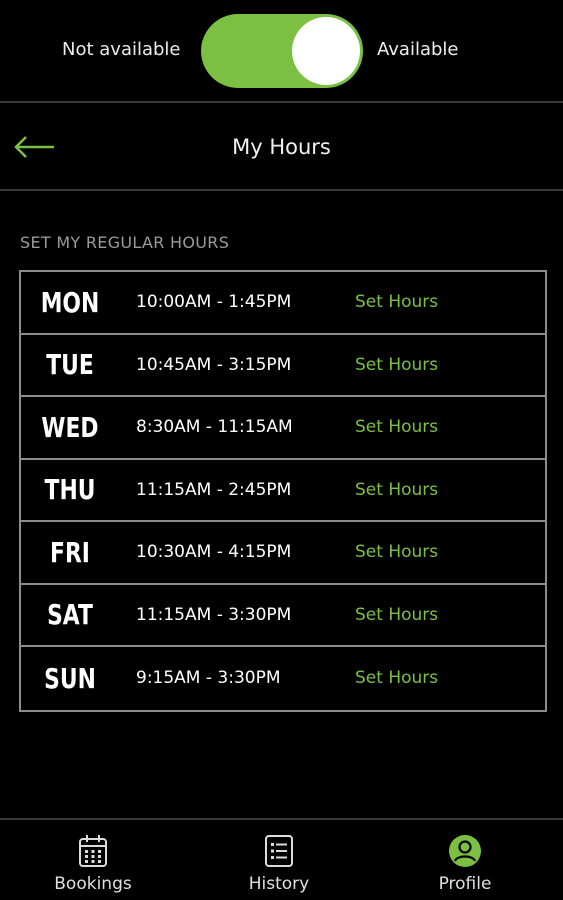 The height and width of the screenshot is (900, 563). I want to click on time-range: 11:15AM - 2:45PM, so click(214, 489).